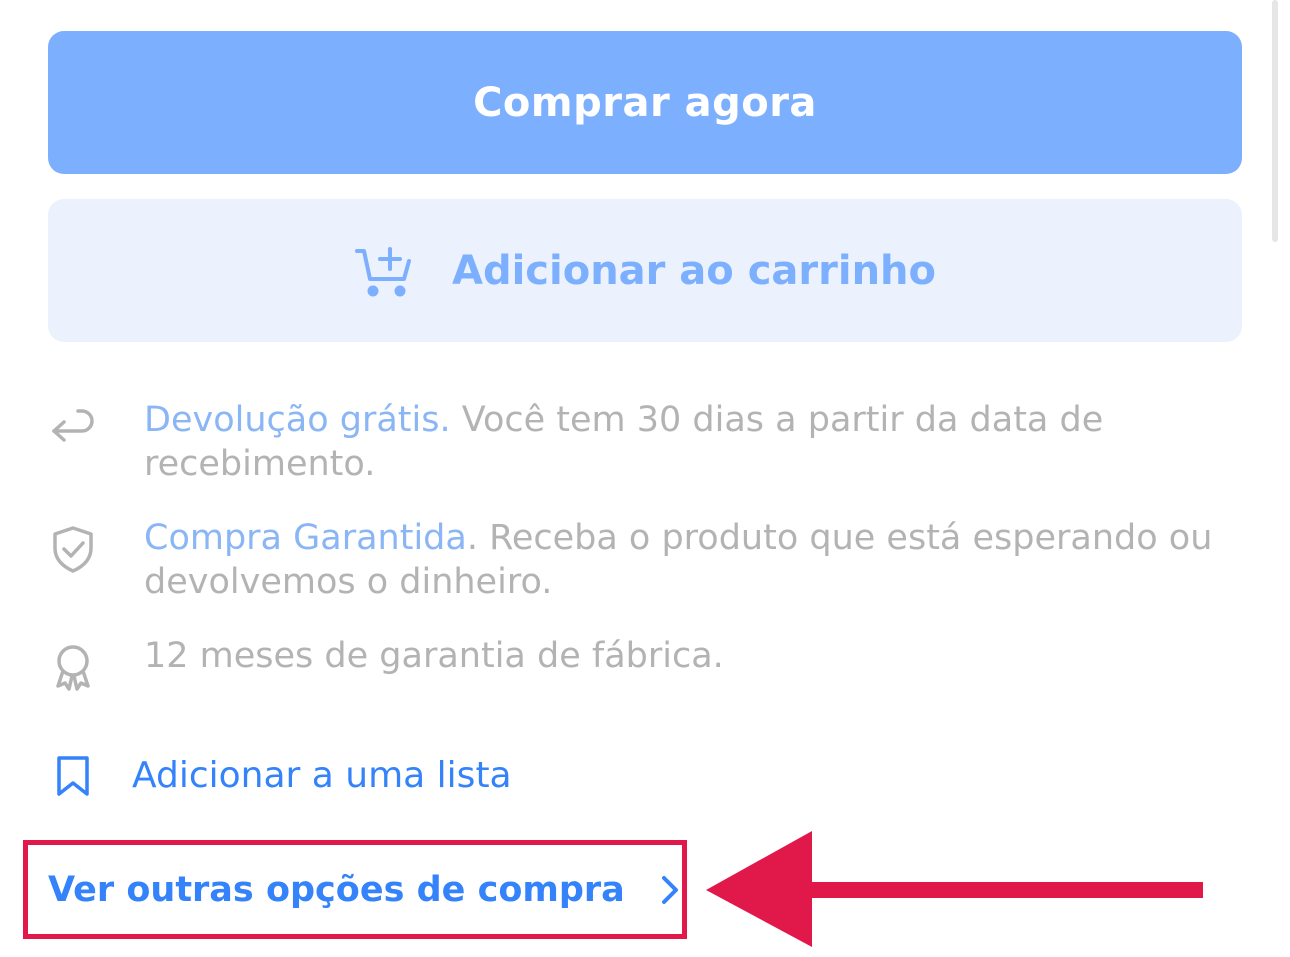 This screenshot has width=1290, height=957. Describe the element at coordinates (669, 890) in the screenshot. I see `chevron-right-icon` at that location.